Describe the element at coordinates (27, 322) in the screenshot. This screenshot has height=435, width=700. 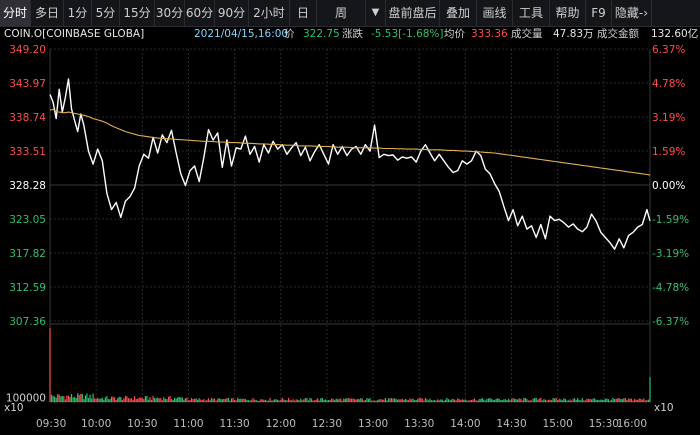
I see `price-tick-label: 307.36` at that location.